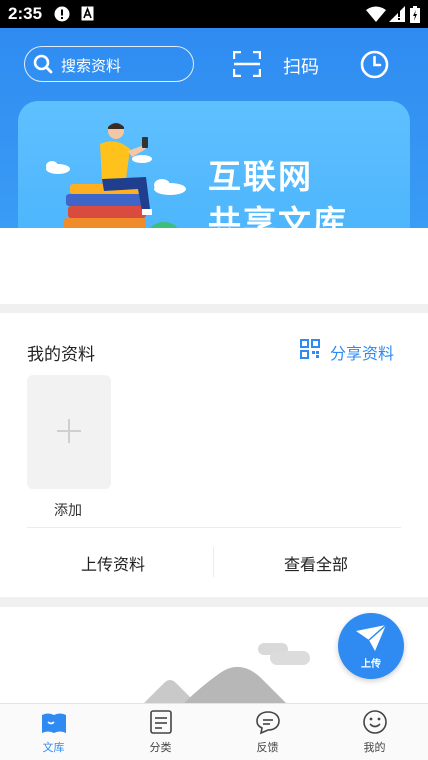 The width and height of the screenshot is (428, 760). Describe the element at coordinates (247, 64) in the screenshot. I see `scan-icon` at that location.